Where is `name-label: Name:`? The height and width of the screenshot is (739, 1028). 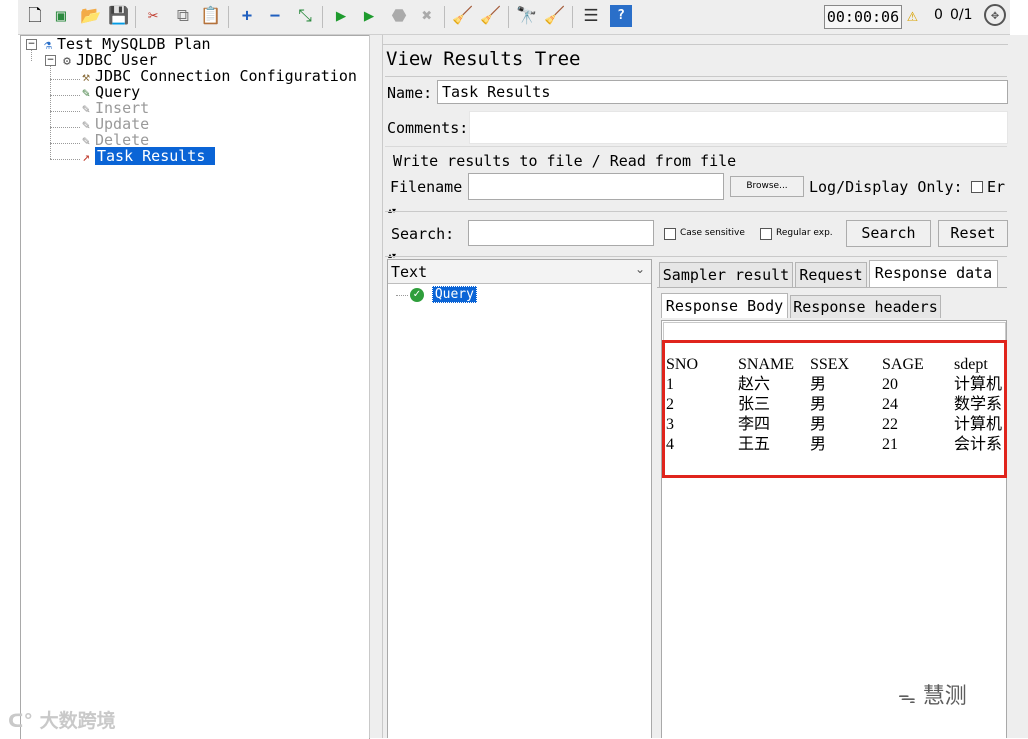
name-label: Name: is located at coordinates (410, 93).